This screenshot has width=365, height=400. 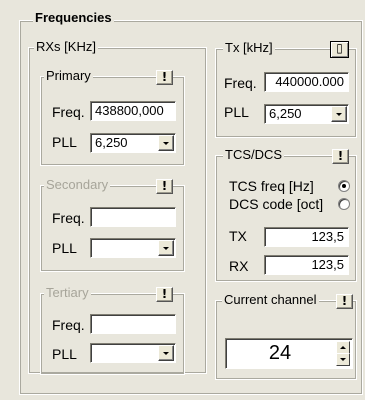 I want to click on tertiary-pll-select, so click(x=133, y=353).